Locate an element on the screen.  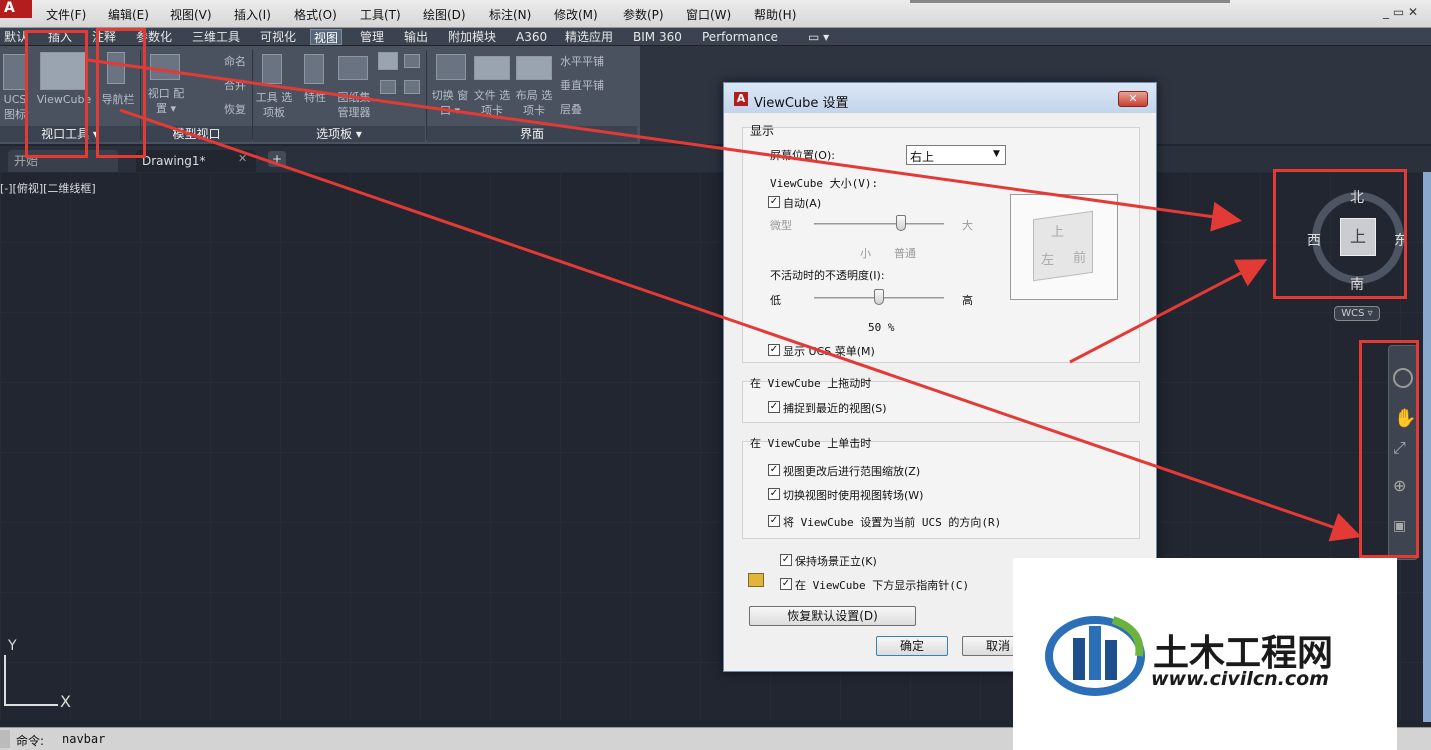
watermark-url: www.civilcn.com is located at coordinates (1240, 679).